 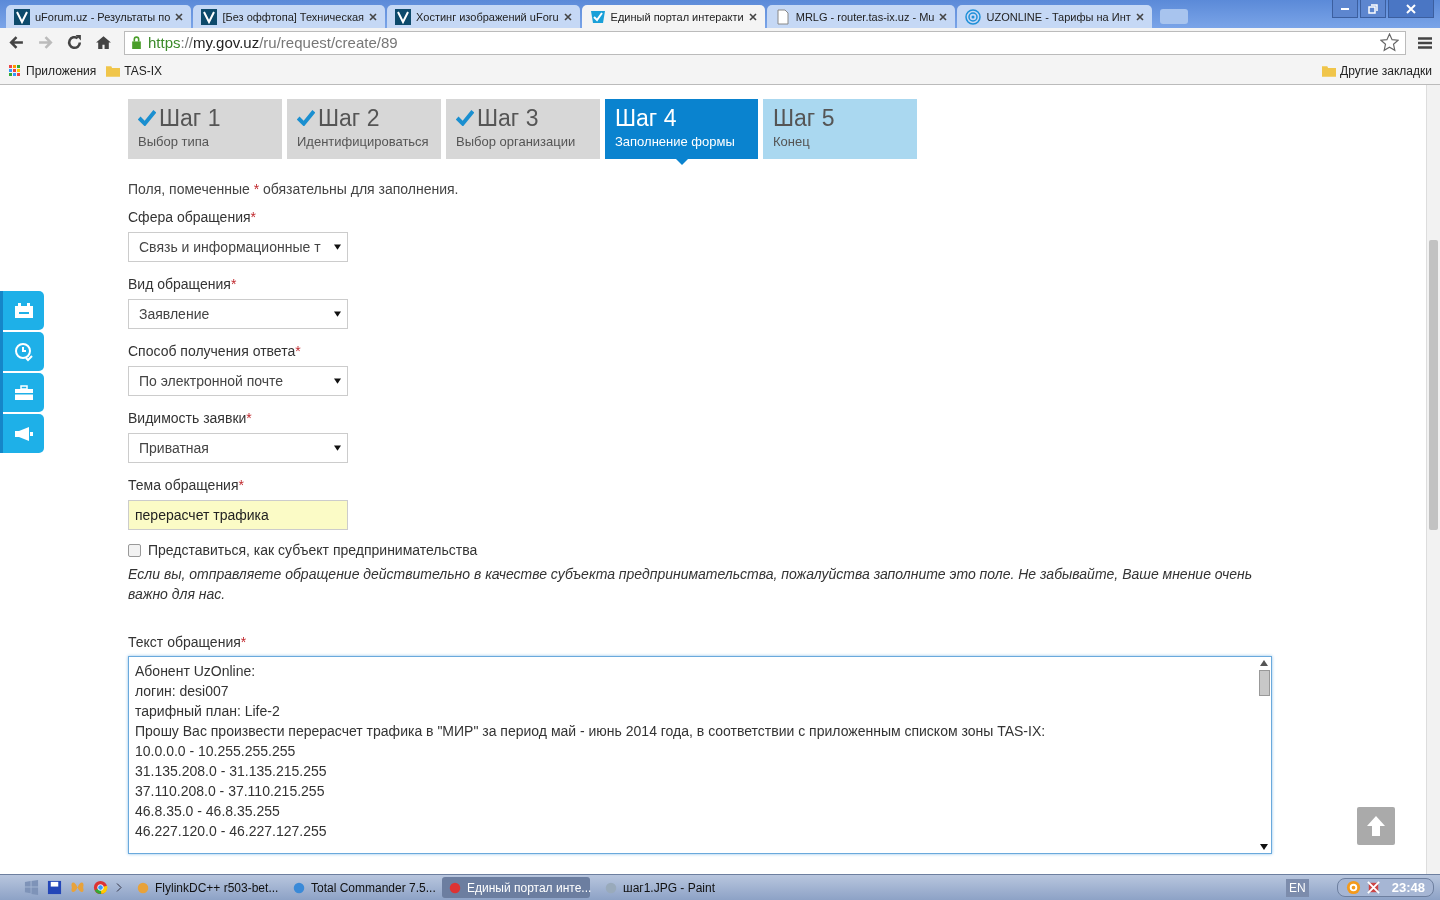 I want to click on wizard-step: Шаг 3 Выбор организации, so click(x=523, y=129).